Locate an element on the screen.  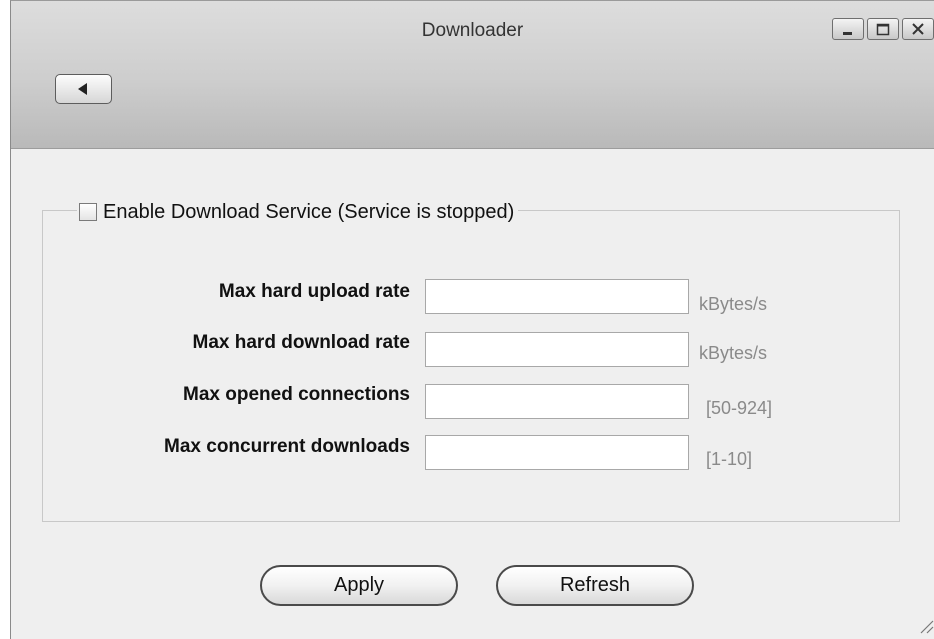
download-rate-label: Max hard download rate is located at coordinates (301, 342).